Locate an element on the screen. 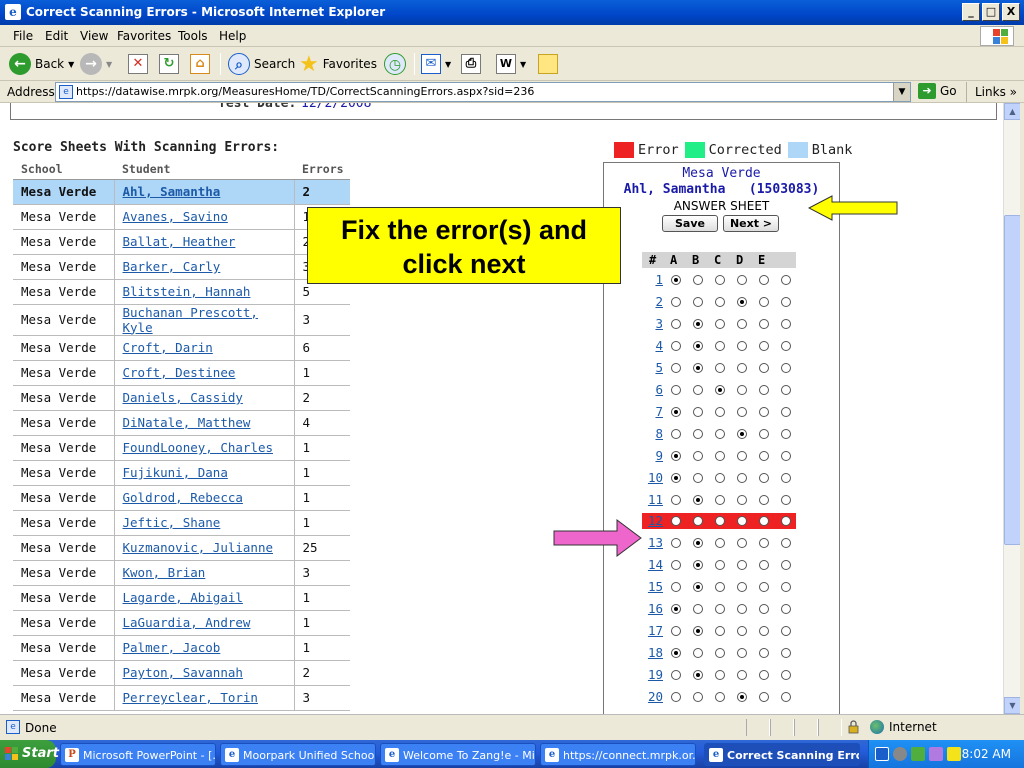 The image size is (1024, 768). update-tray-icon is located at coordinates (954, 754).